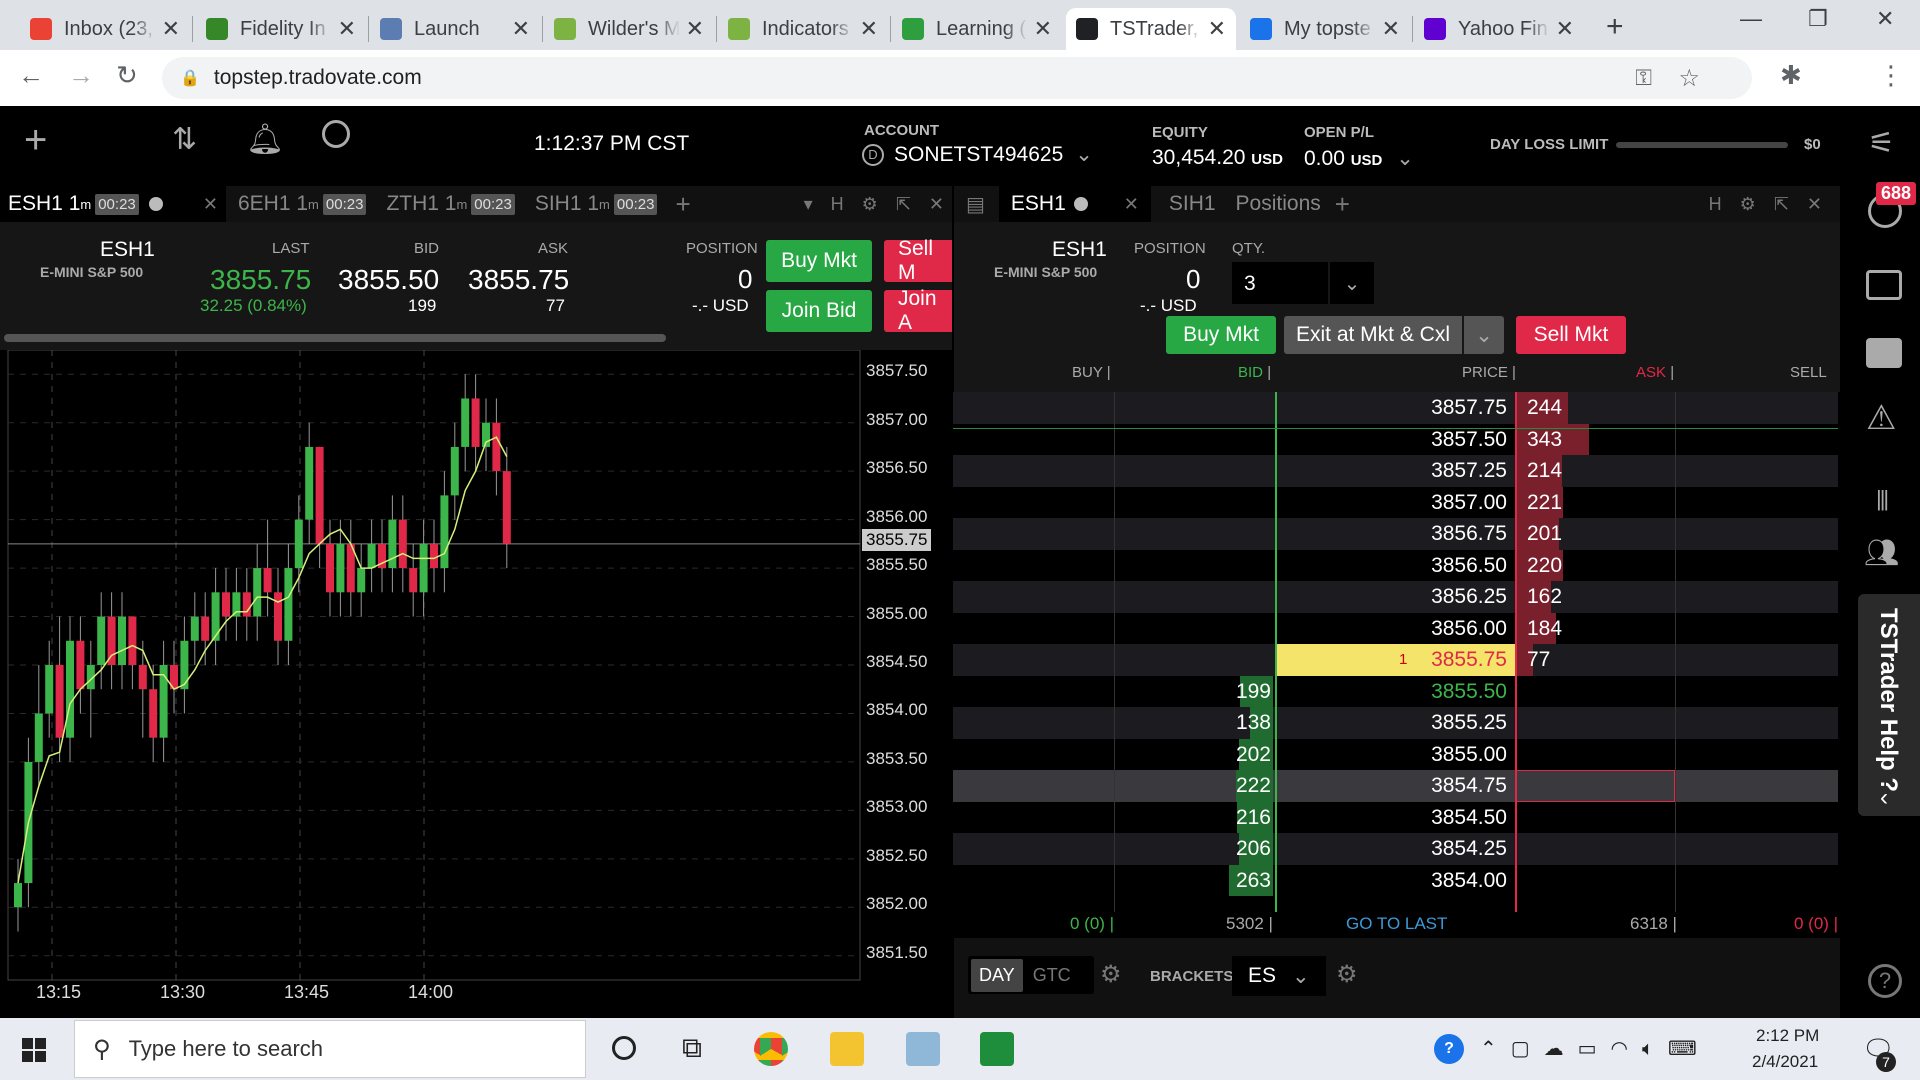 The image size is (1920, 1080). What do you see at coordinates (1395, 786) in the screenshot?
I see `dom-row: 222 3854.75` at bounding box center [1395, 786].